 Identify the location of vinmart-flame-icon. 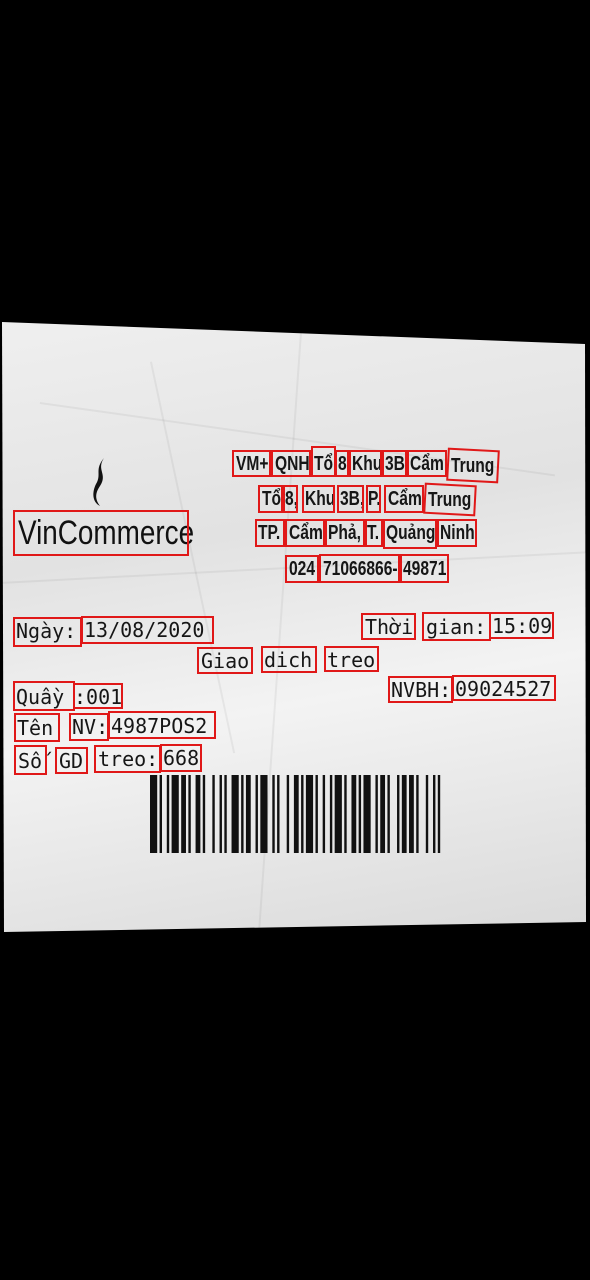
(98, 482).